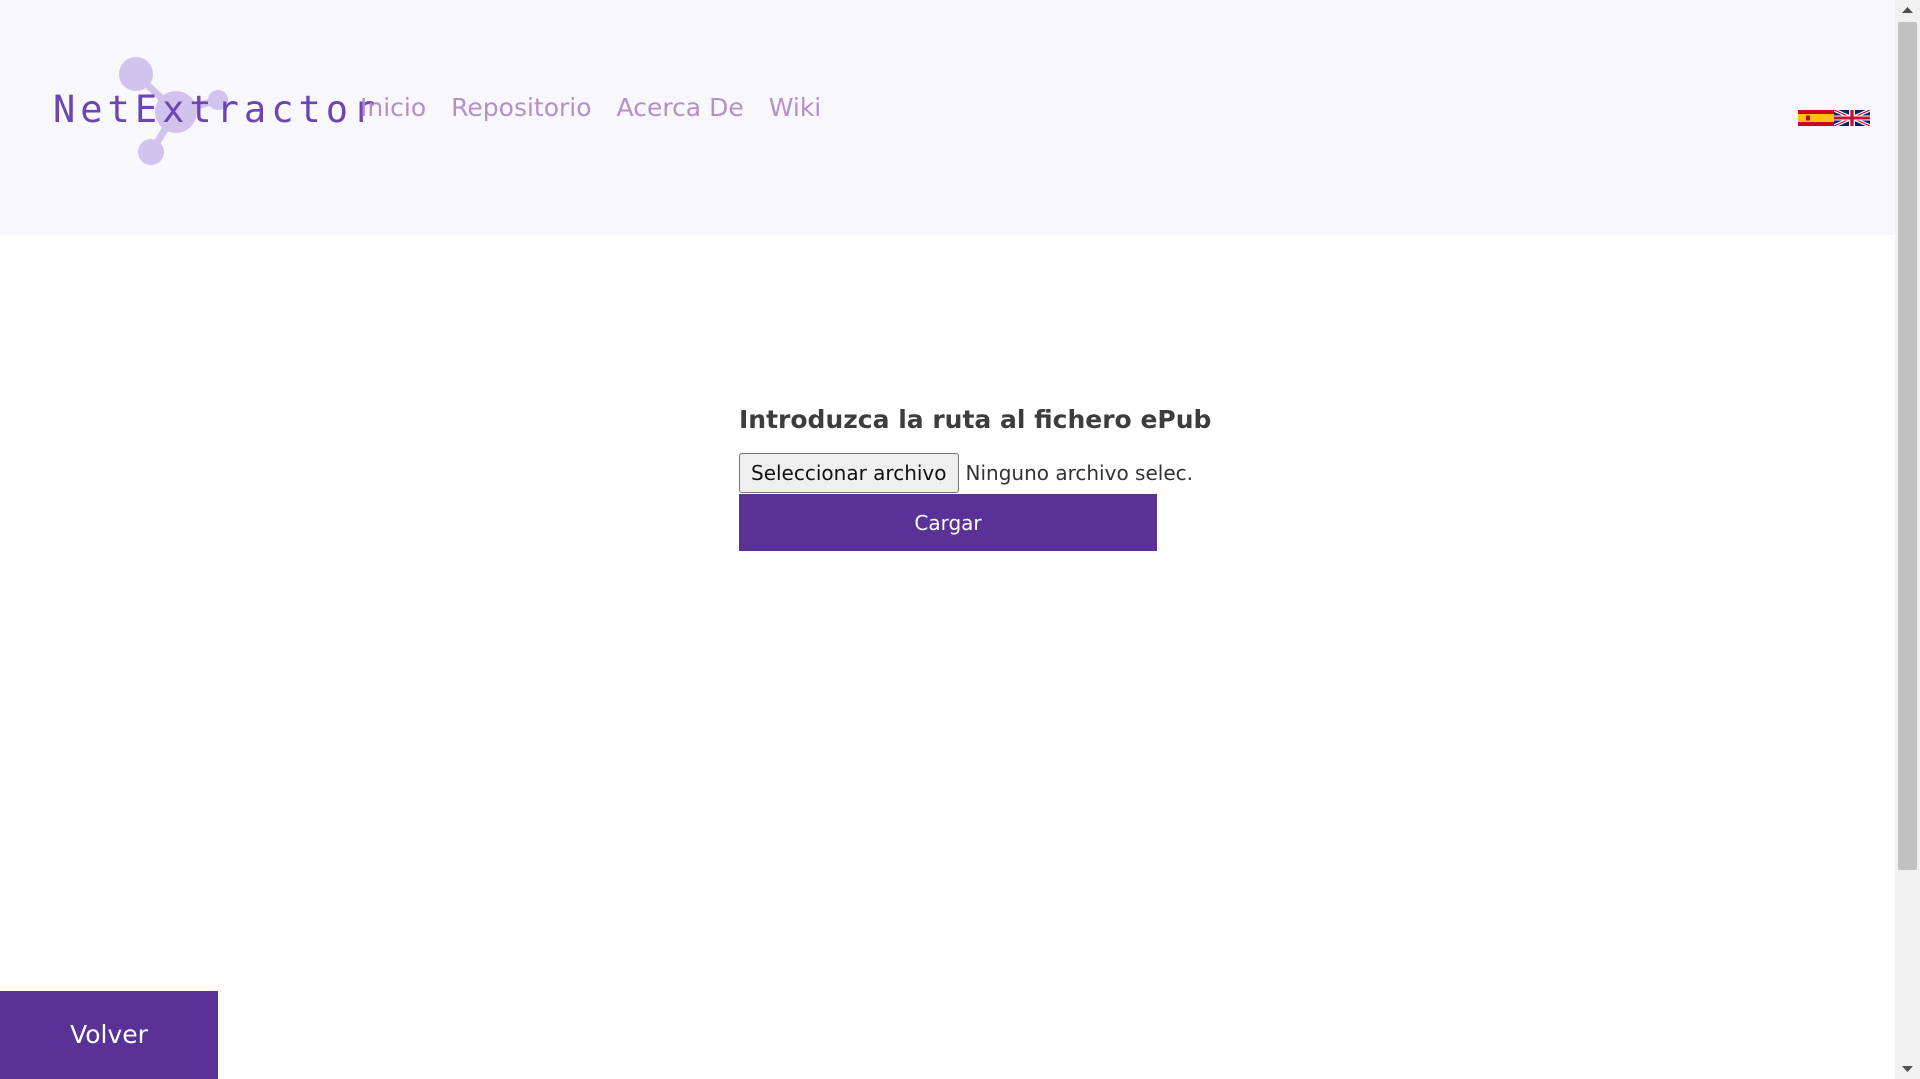 The width and height of the screenshot is (1920, 1079). I want to click on spanish-flag-icon, so click(1816, 118).